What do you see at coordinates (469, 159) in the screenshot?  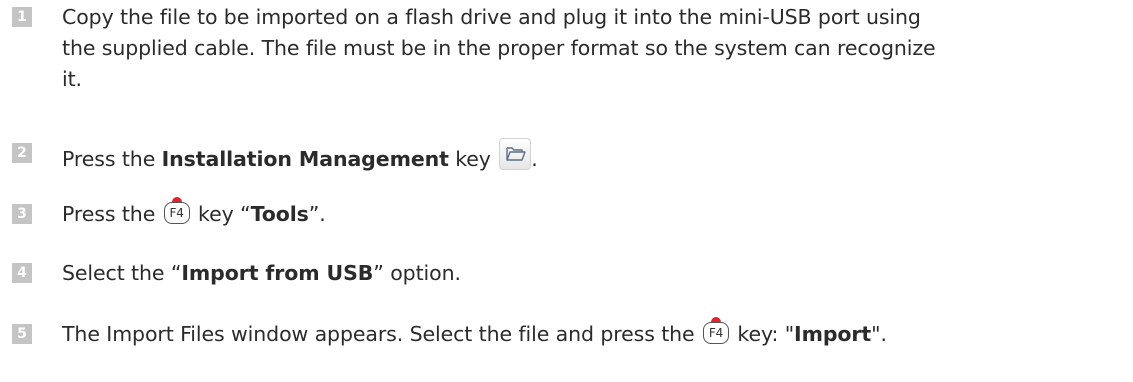 I see `step-text-suffix: key` at bounding box center [469, 159].